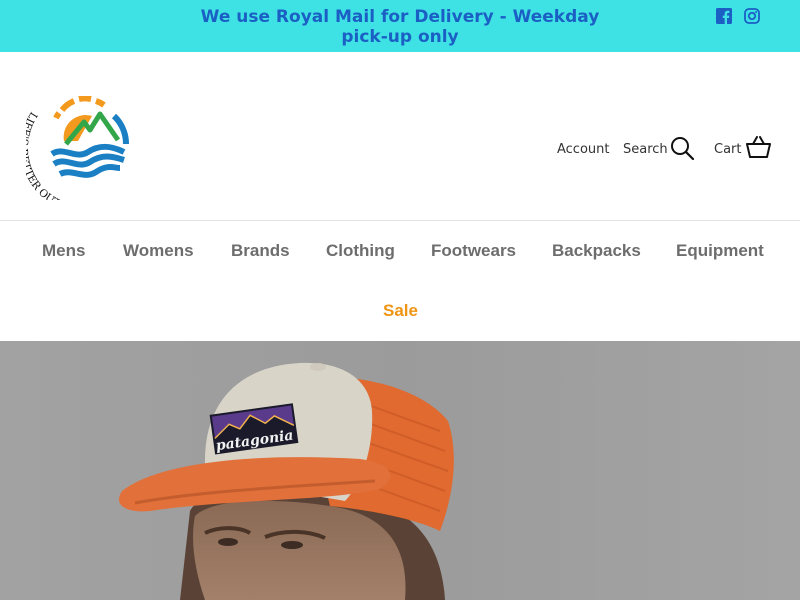 The image size is (800, 600). What do you see at coordinates (720, 251) in the screenshot?
I see `nav-item-equipment: Equipment` at bounding box center [720, 251].